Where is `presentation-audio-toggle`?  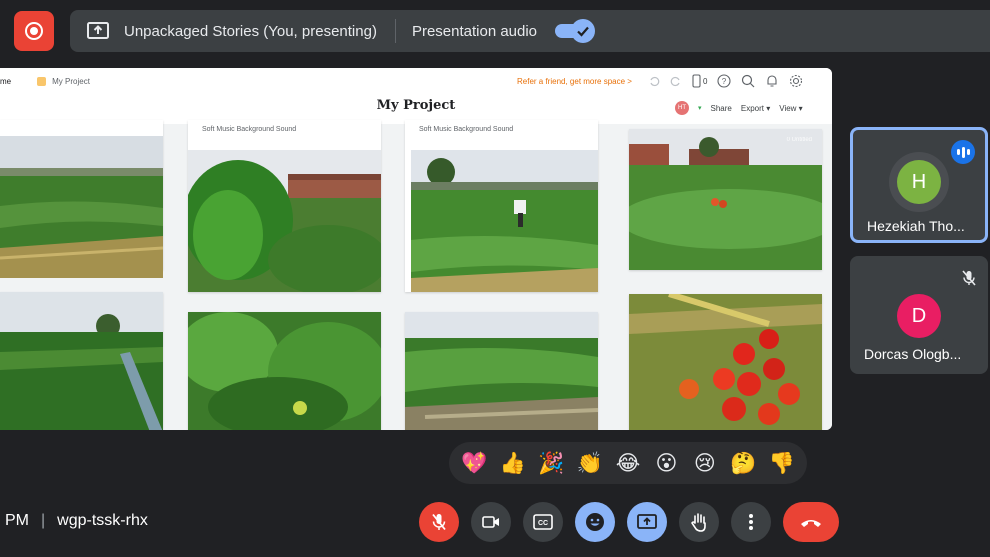
presentation-audio-toggle is located at coordinates (575, 31).